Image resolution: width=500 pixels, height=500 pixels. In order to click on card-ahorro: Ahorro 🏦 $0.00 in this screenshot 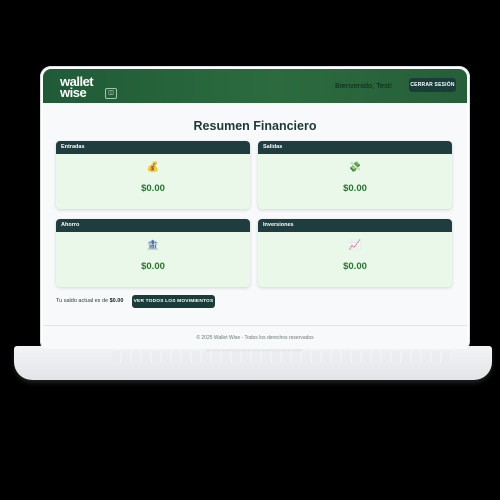, I will do `click(153, 253)`.